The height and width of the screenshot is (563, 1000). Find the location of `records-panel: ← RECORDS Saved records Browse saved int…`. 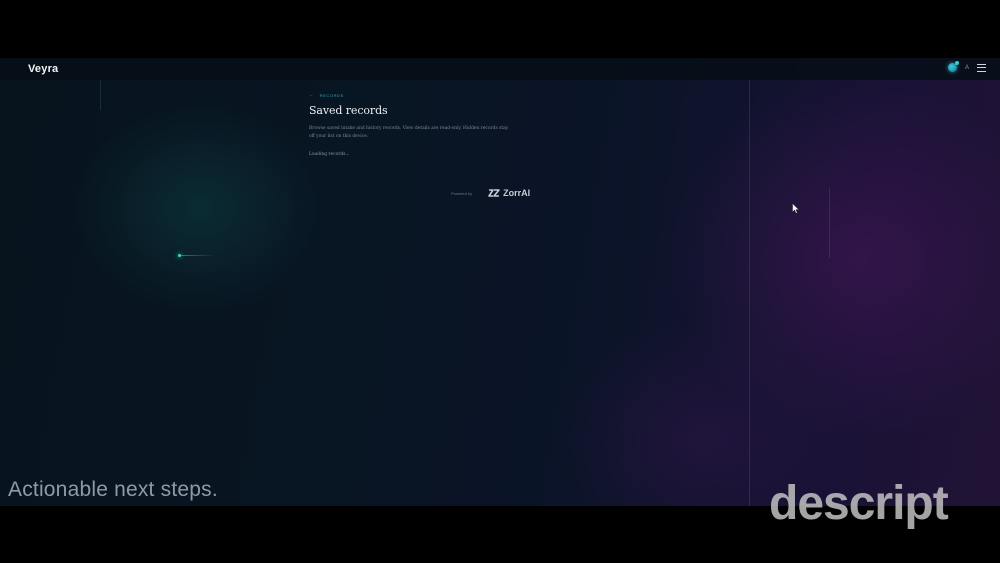

records-panel: ← RECORDS Saved records Browse saved int… is located at coordinates (429, 124).